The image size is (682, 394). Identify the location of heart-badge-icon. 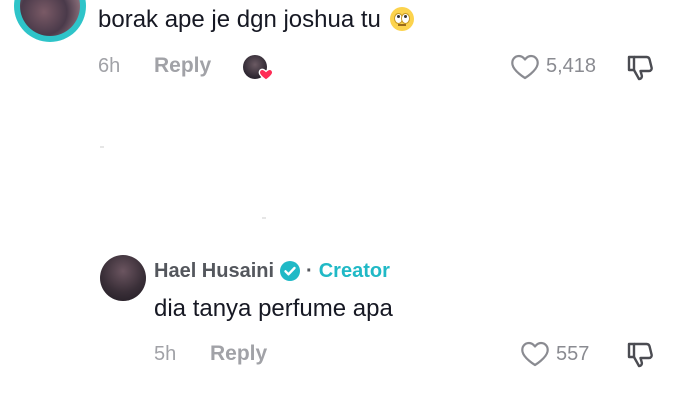
(266, 74).